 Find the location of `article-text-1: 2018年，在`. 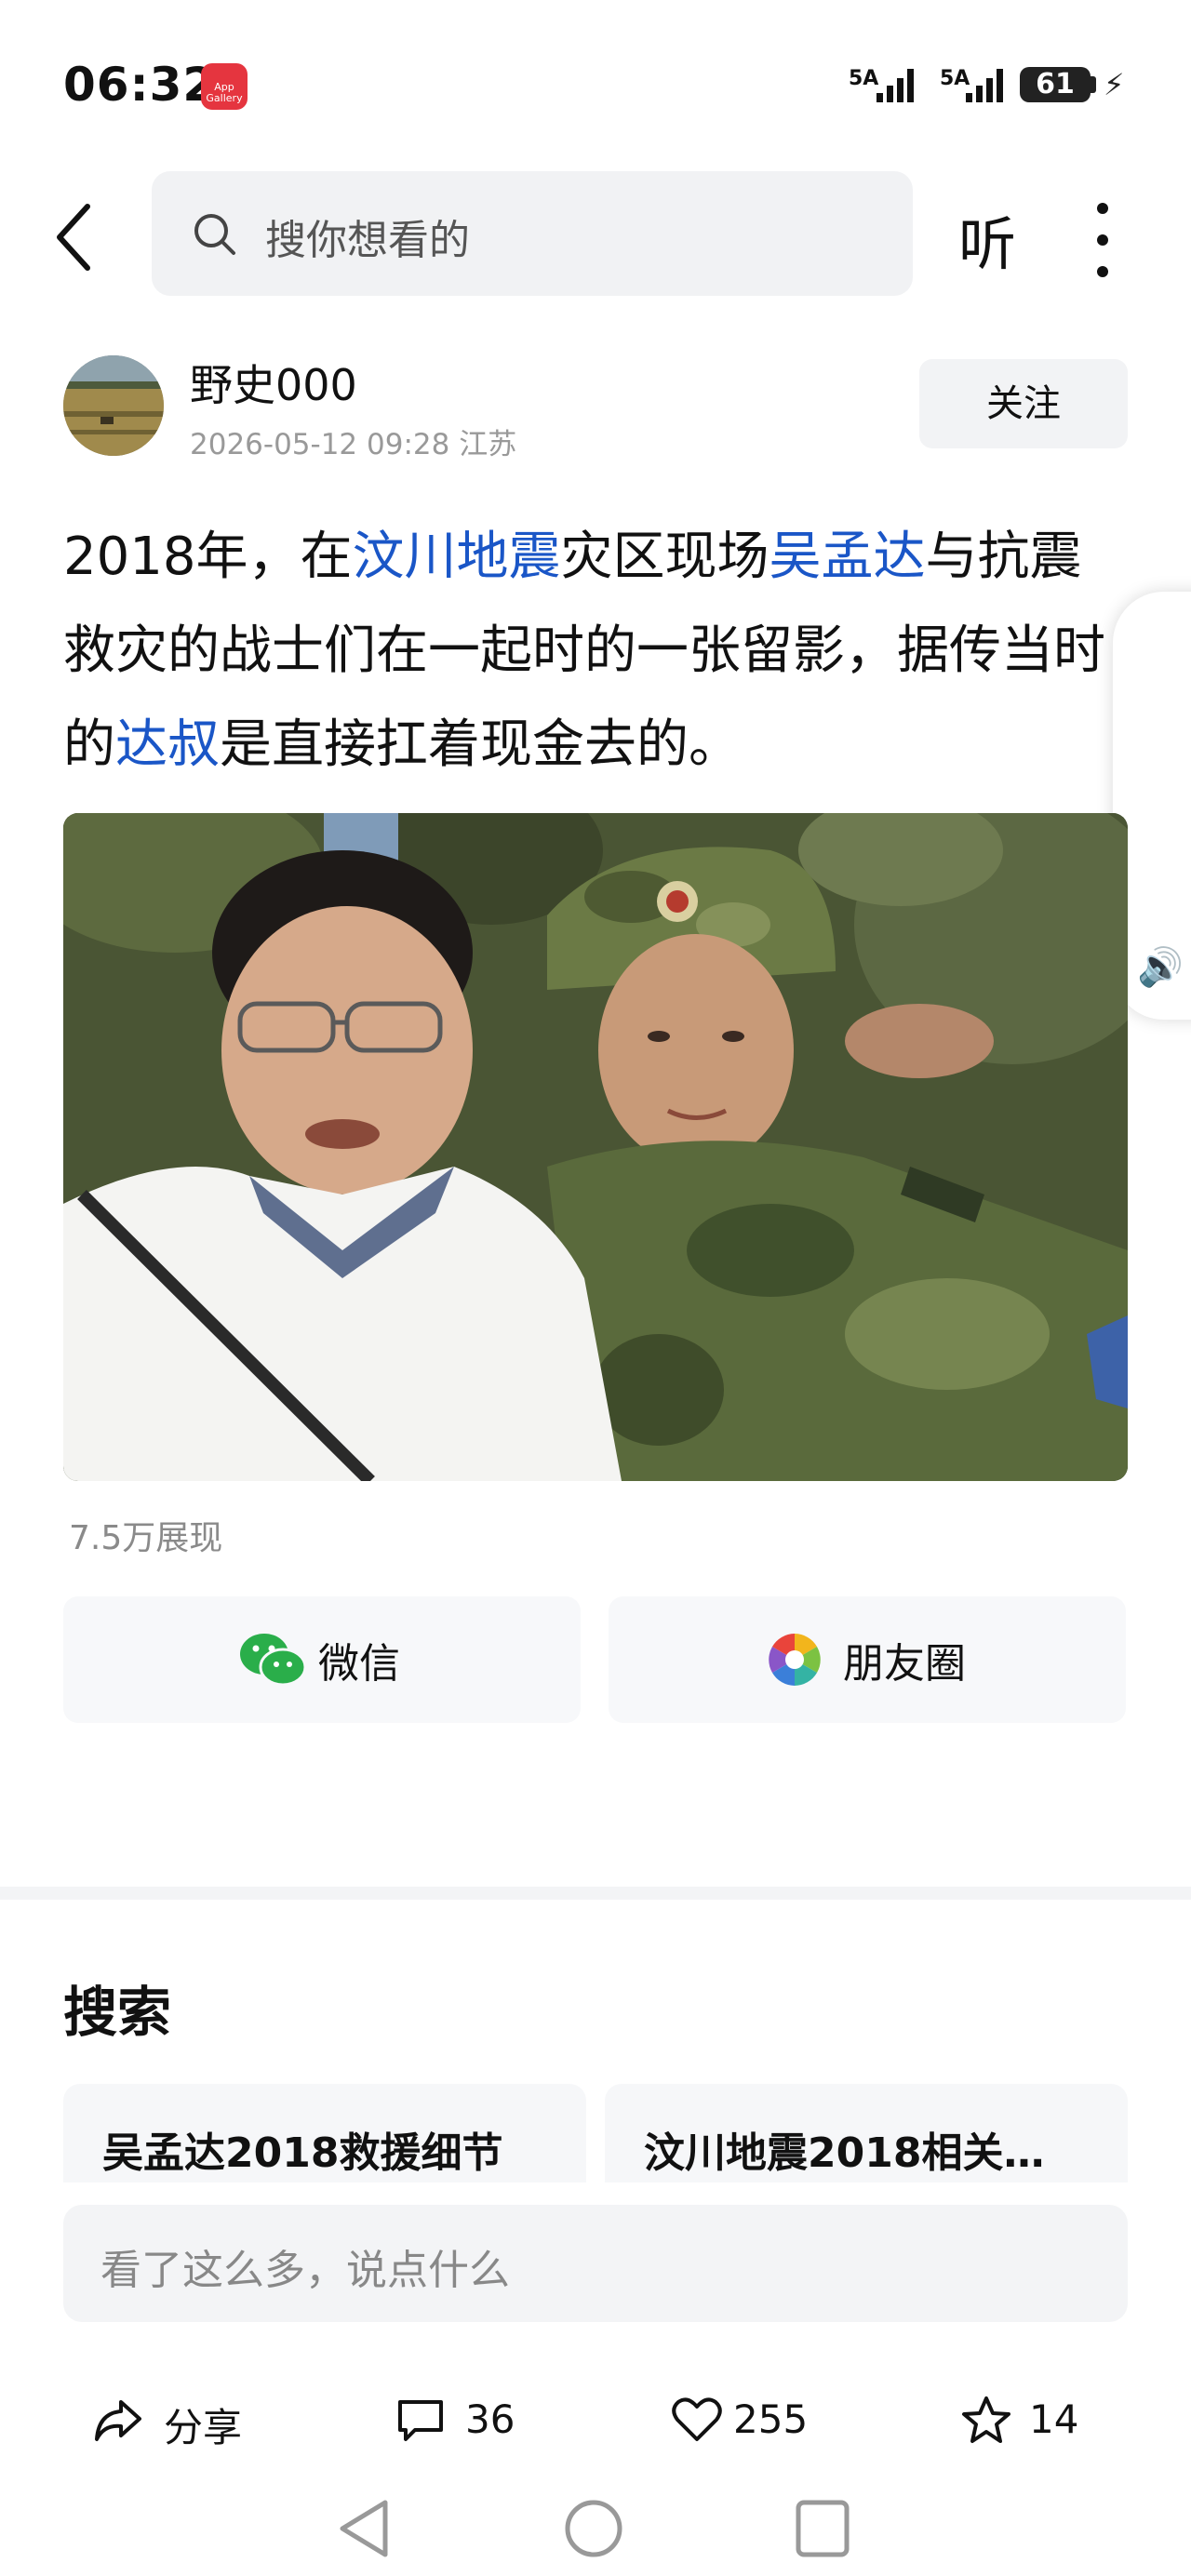

article-text-1: 2018年，在 is located at coordinates (208, 557).